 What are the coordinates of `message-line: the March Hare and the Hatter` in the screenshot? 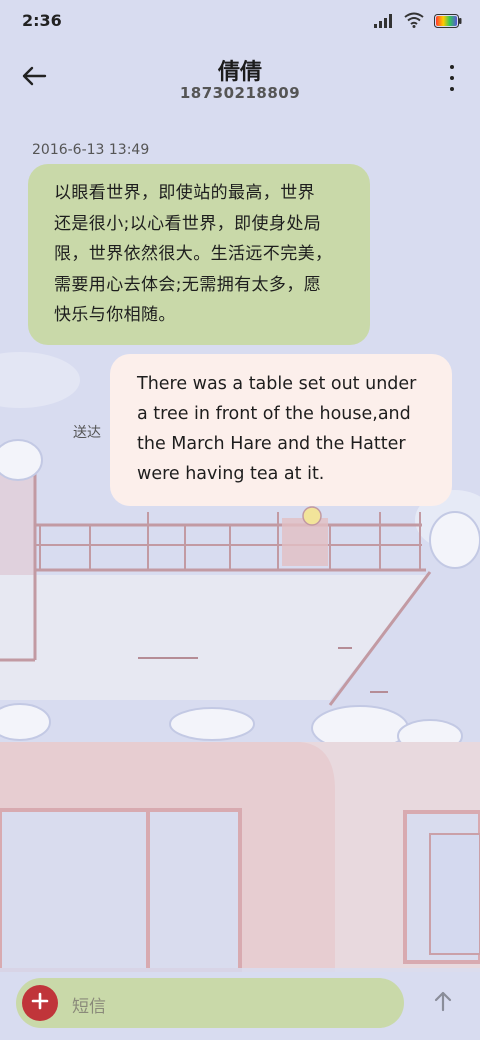 It's located at (271, 444).